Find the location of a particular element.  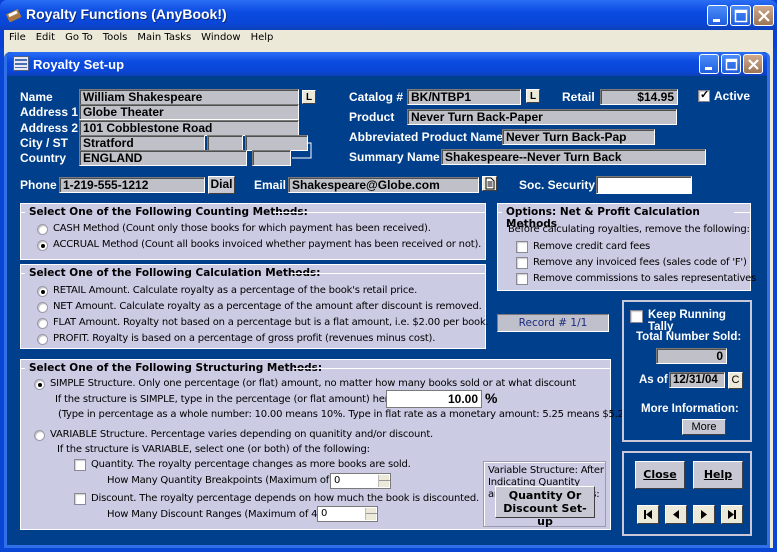

window-title-bar: Royalty Set-up is located at coordinates (387, 64).